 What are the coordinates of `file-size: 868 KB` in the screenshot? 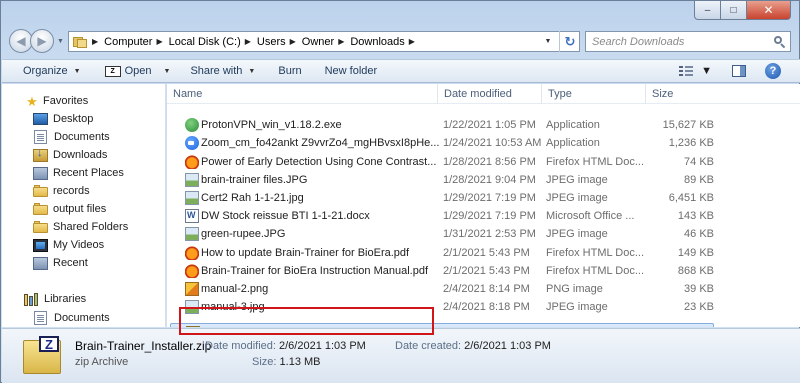 It's located at (695, 270).